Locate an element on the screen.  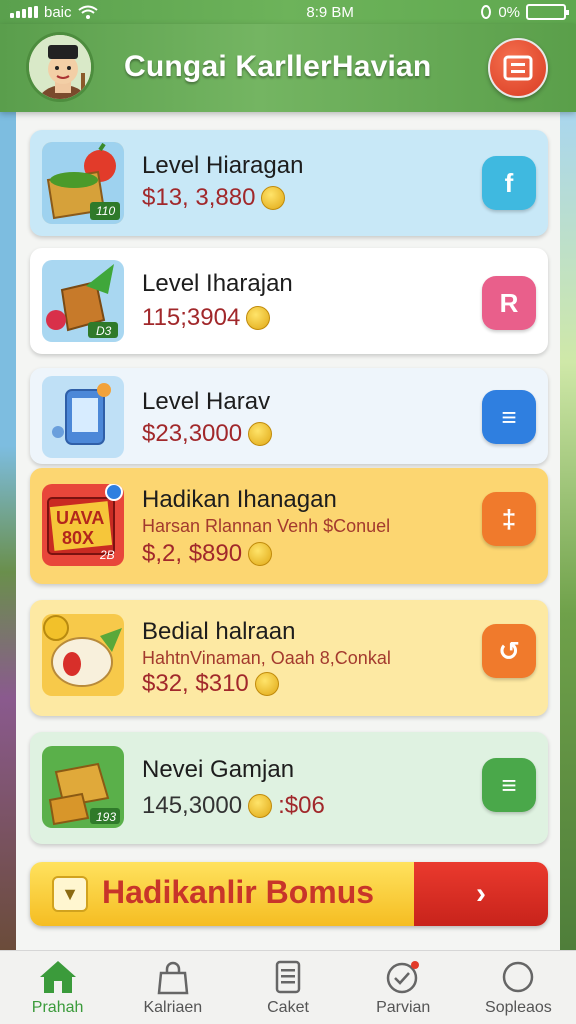
item-price-value: 115;3904 is located at coordinates (191, 317).